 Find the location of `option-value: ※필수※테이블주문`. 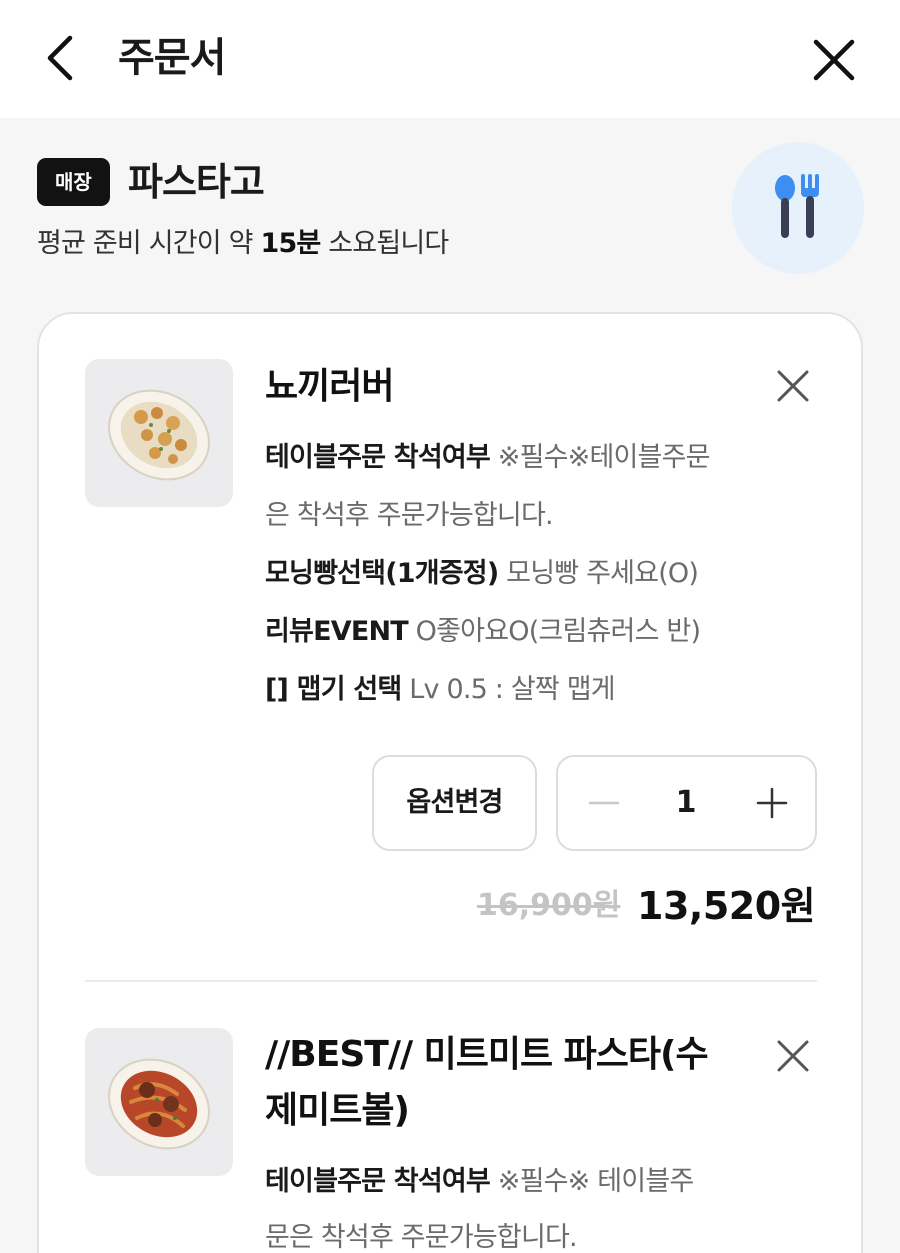

option-value: ※필수※테이블주문 is located at coordinates (600, 457).